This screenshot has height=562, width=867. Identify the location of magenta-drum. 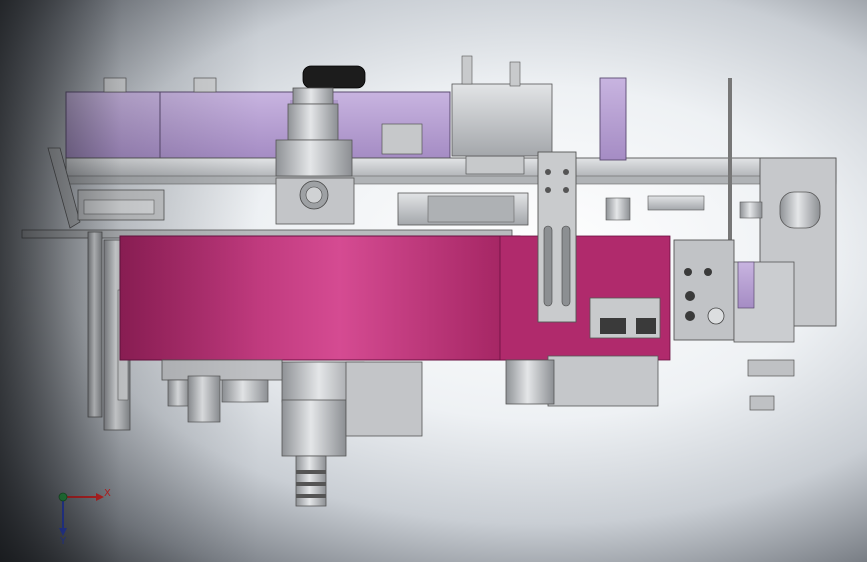
(395, 298).